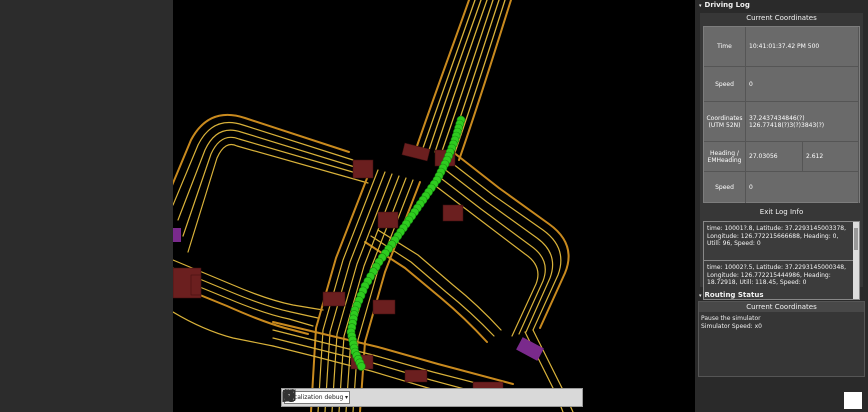  What do you see at coordinates (781, 295) in the screenshot?
I see `routing-status-header: ▾ Routing Status` at bounding box center [781, 295].